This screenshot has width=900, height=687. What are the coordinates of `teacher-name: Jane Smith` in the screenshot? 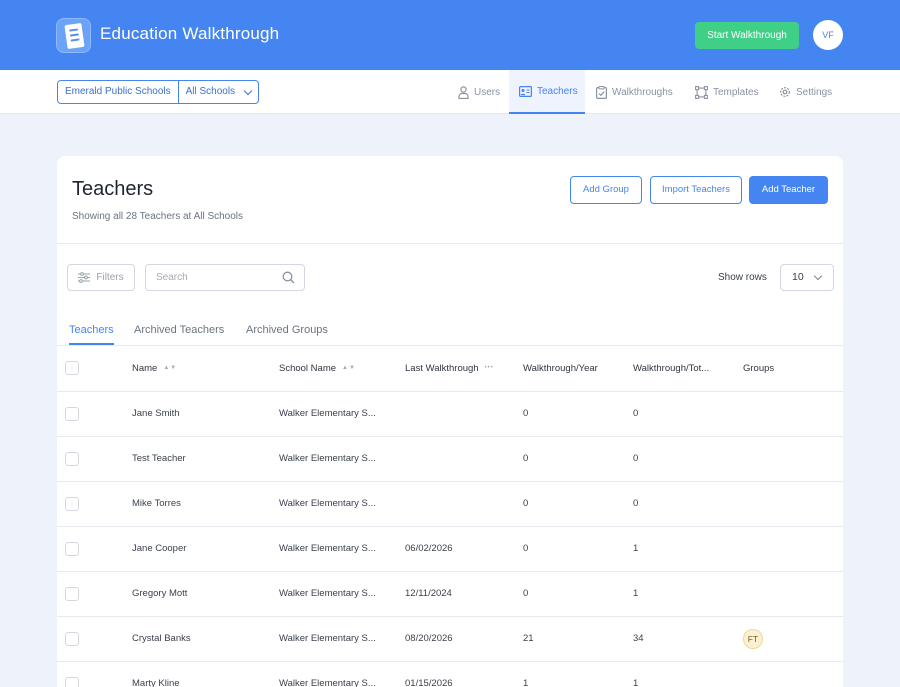 It's located at (205, 414).